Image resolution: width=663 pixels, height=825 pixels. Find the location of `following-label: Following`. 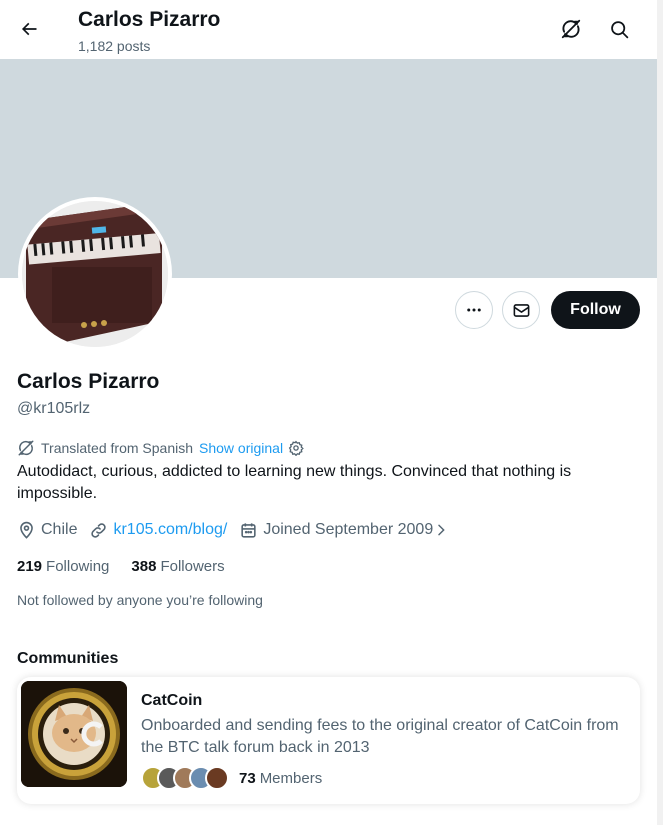

following-label: Following is located at coordinates (78, 566).